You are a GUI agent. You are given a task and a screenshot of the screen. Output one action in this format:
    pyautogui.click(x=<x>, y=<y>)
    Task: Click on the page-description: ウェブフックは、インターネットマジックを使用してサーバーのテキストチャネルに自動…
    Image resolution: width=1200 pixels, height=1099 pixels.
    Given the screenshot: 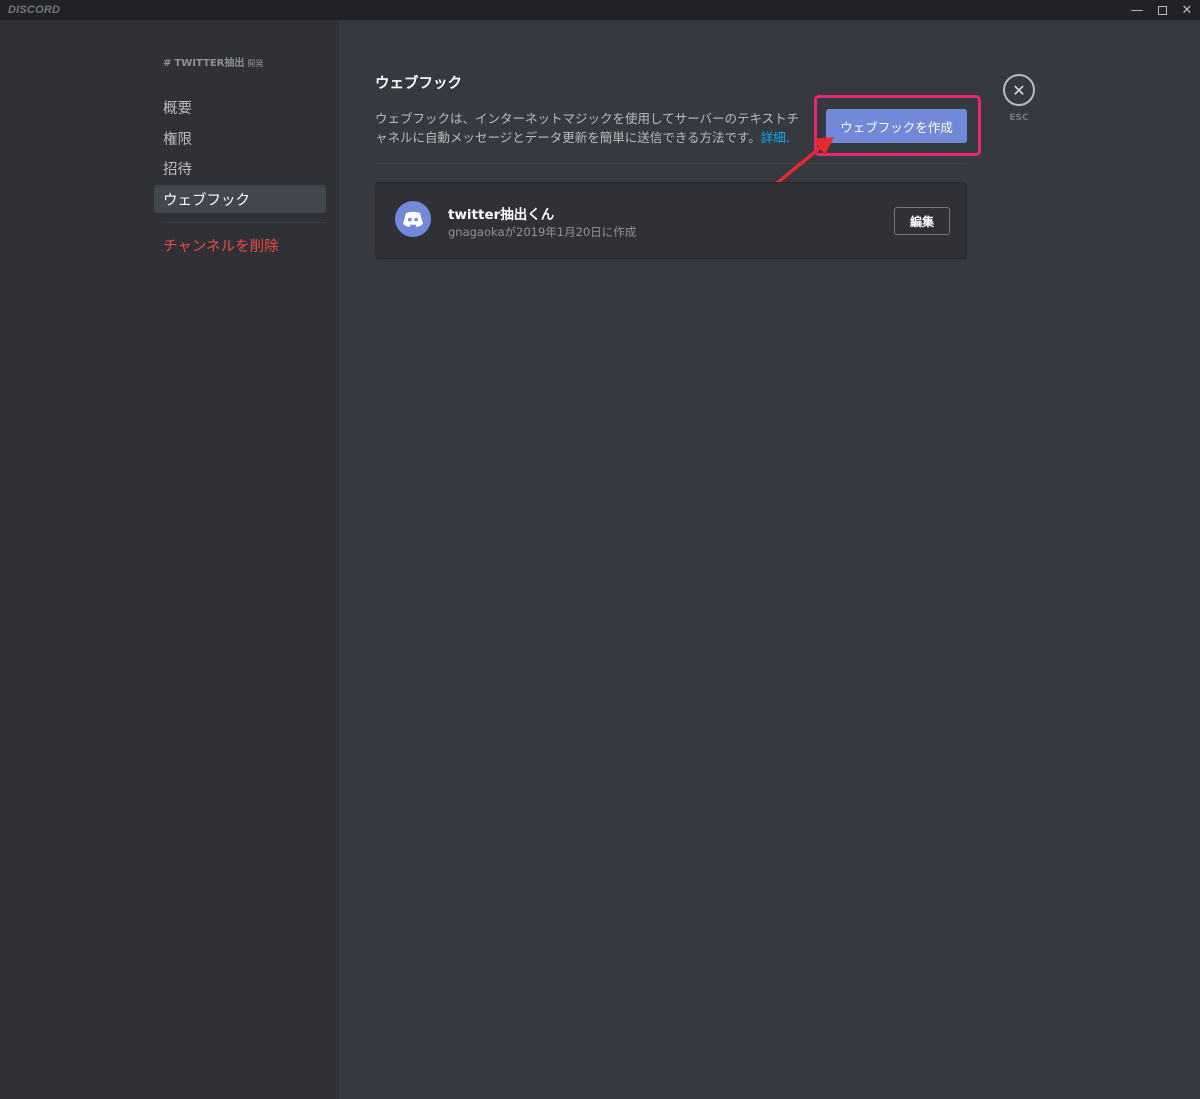 What is the action you would take?
    pyautogui.click(x=592, y=128)
    